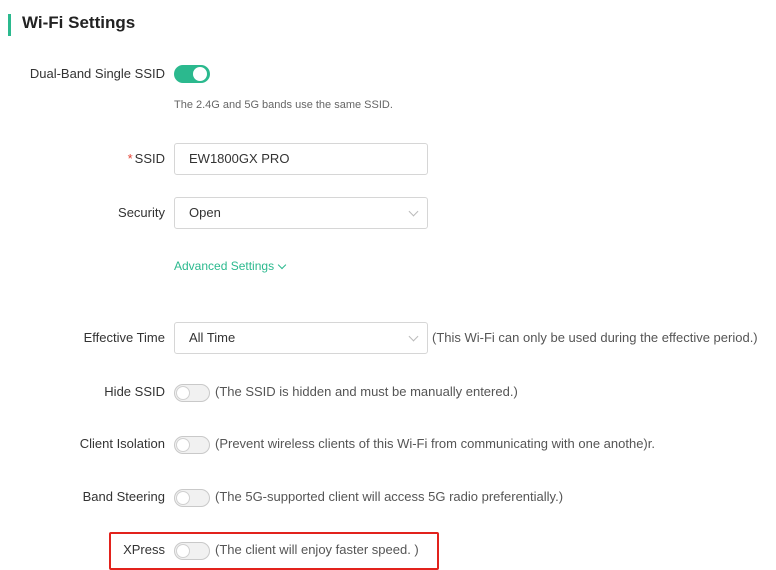 This screenshot has height=570, width=776. What do you see at coordinates (192, 551) in the screenshot?
I see `xpress-toggle` at bounding box center [192, 551].